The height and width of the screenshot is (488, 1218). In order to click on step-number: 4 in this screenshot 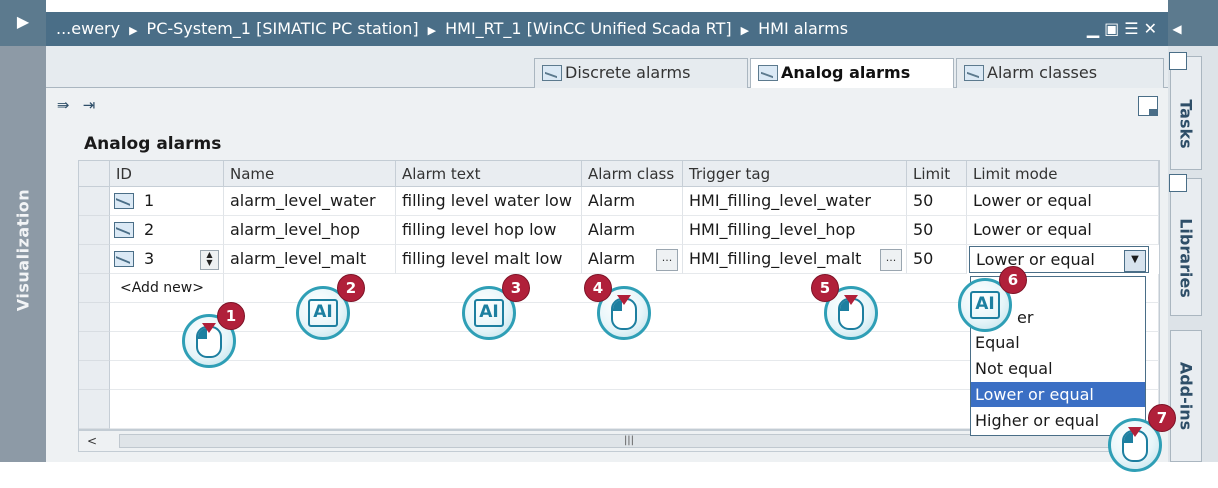, I will do `click(598, 288)`.